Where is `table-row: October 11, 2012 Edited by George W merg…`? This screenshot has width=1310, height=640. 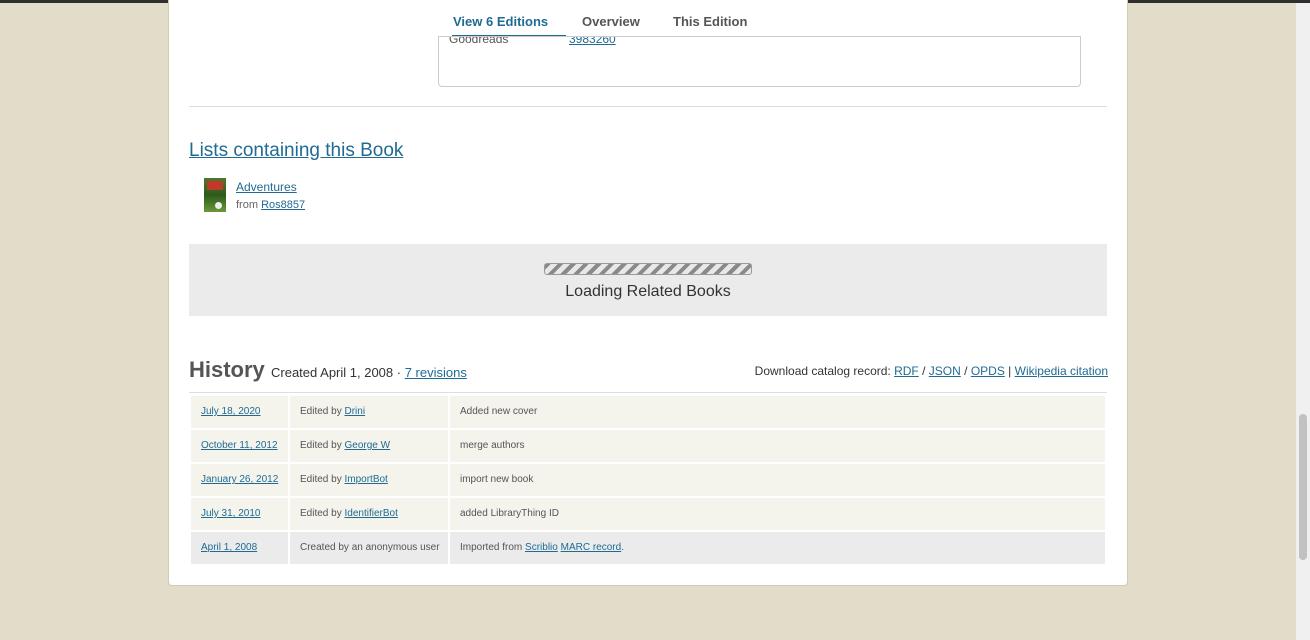
table-row: October 11, 2012 Edited by George W merg… is located at coordinates (648, 446).